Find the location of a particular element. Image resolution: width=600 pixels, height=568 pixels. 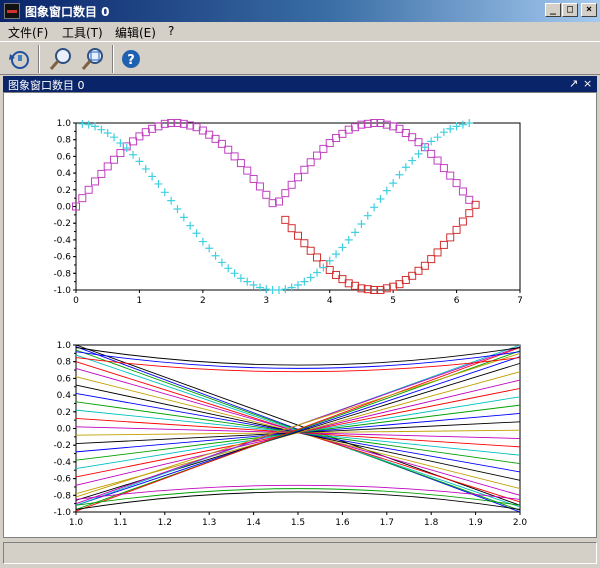

help-button: ? is located at coordinates (131, 59).